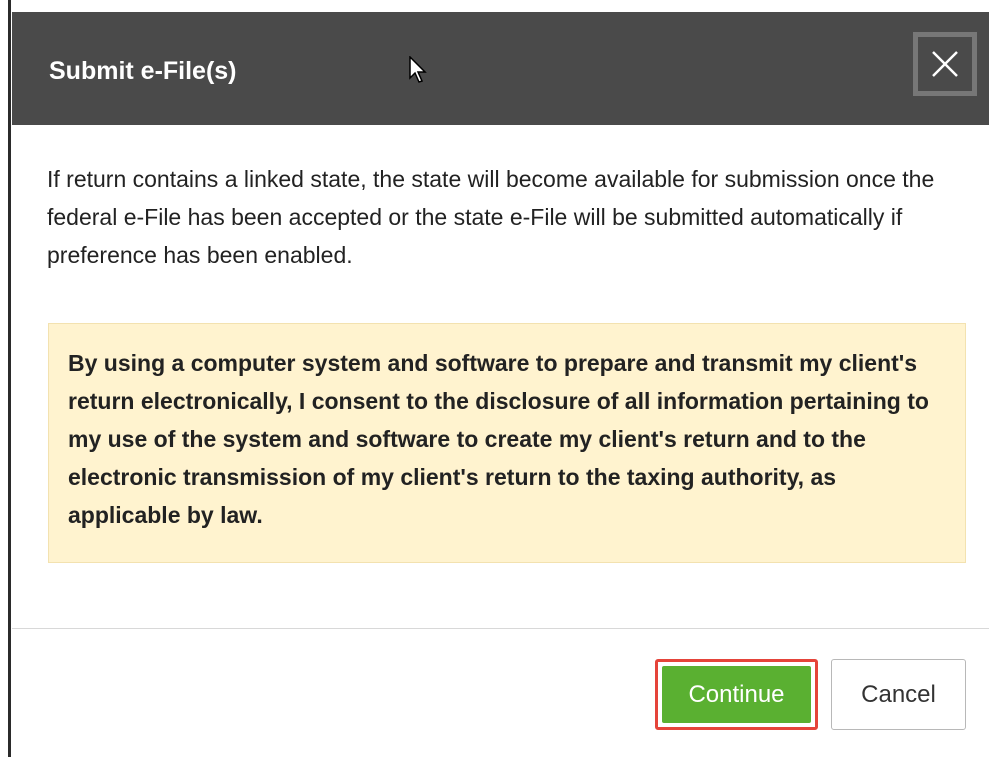  What do you see at coordinates (418, 69) in the screenshot?
I see `mouse-cursor-icon` at bounding box center [418, 69].